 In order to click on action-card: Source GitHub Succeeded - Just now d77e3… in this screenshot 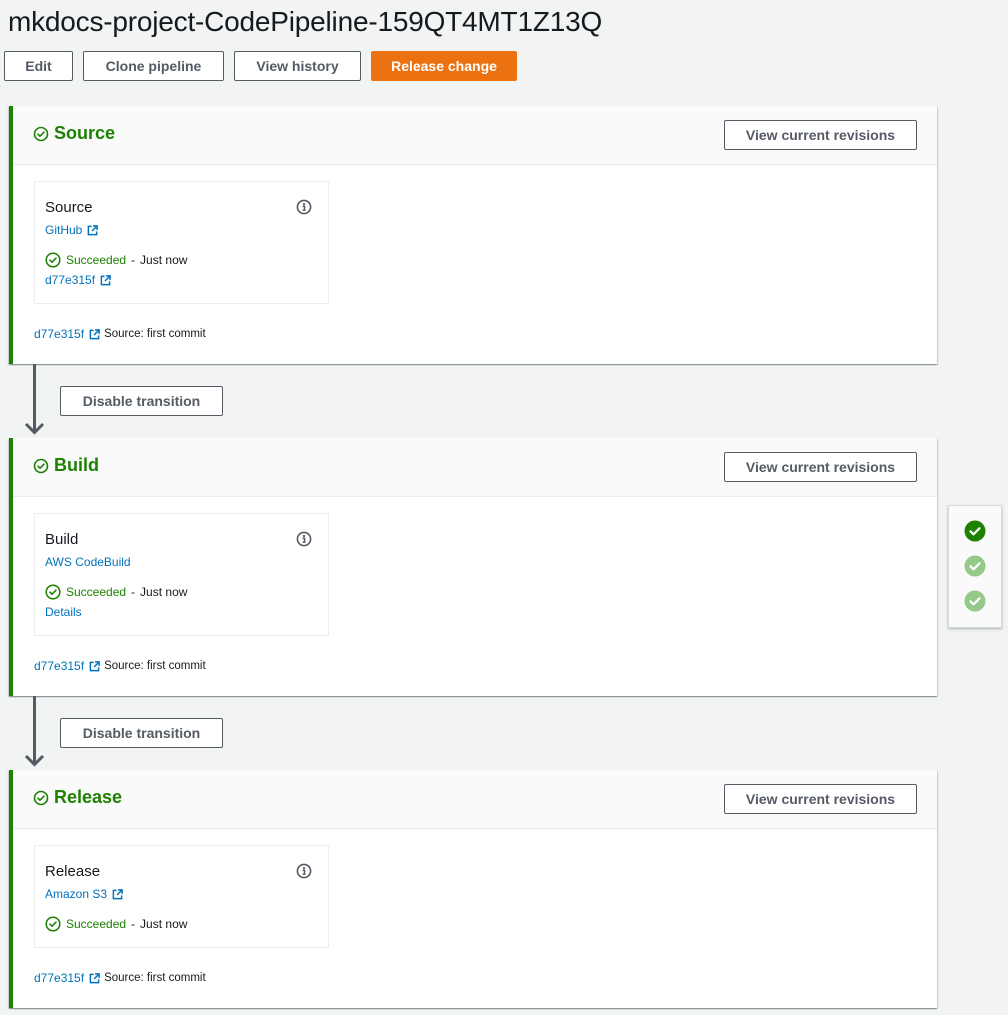, I will do `click(181, 242)`.